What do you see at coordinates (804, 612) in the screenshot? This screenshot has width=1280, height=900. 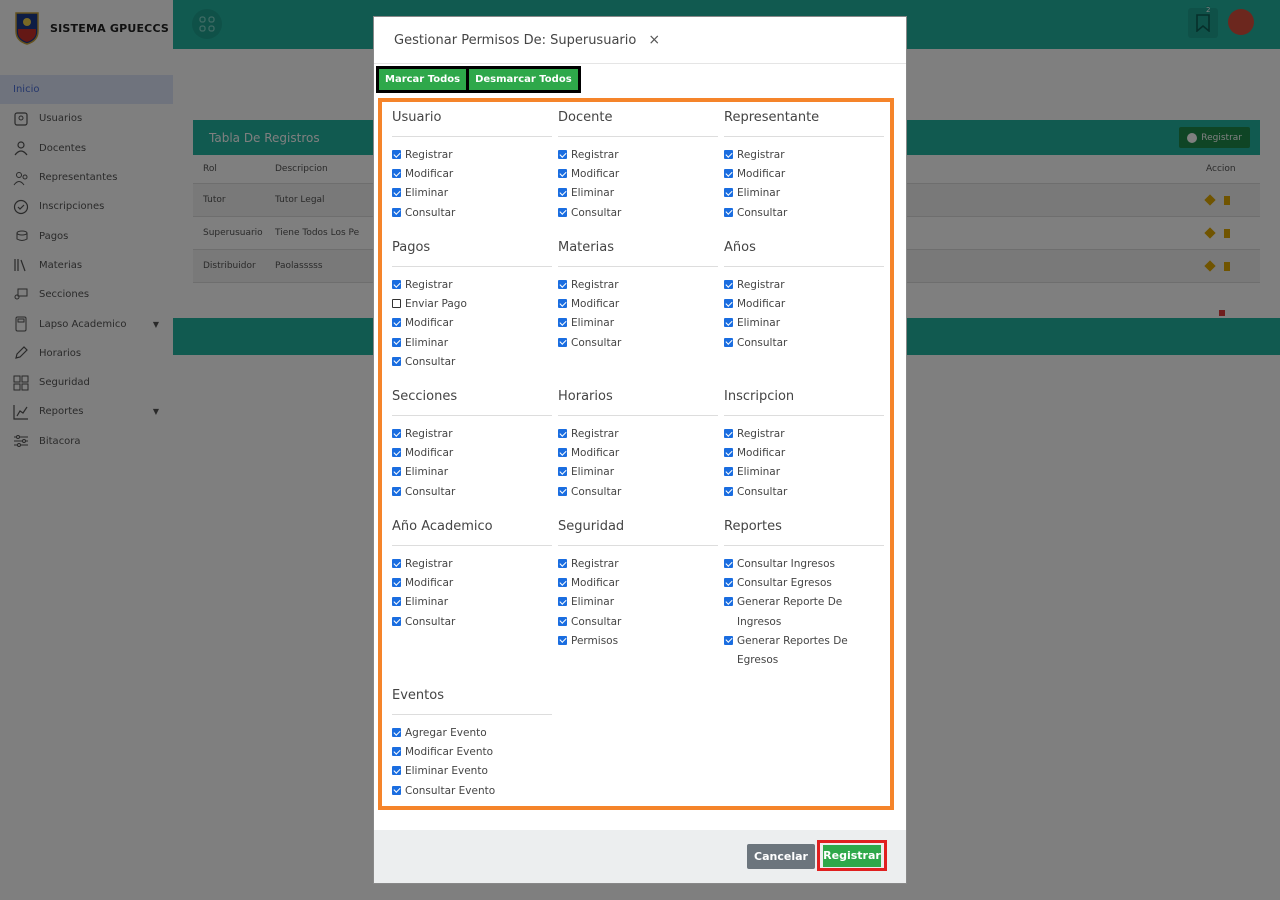 I see `permission-item: Generar Reporte De Ingresos` at bounding box center [804, 612].